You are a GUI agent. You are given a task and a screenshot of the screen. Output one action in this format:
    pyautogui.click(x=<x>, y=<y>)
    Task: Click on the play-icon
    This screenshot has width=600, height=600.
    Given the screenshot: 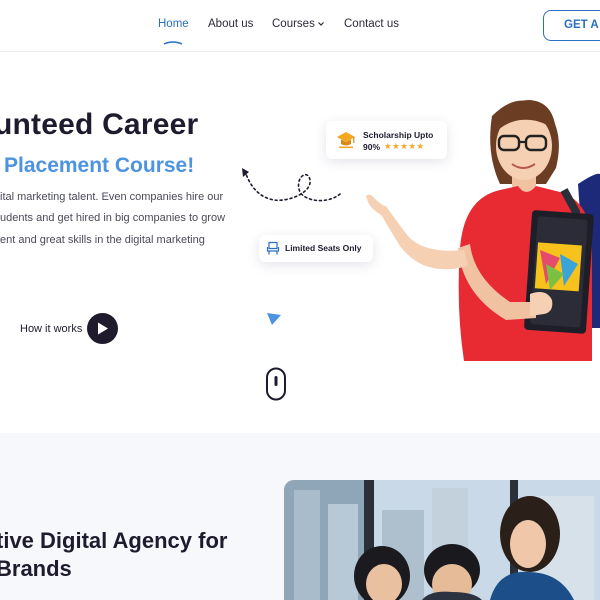 What is the action you would take?
    pyautogui.click(x=103, y=328)
    